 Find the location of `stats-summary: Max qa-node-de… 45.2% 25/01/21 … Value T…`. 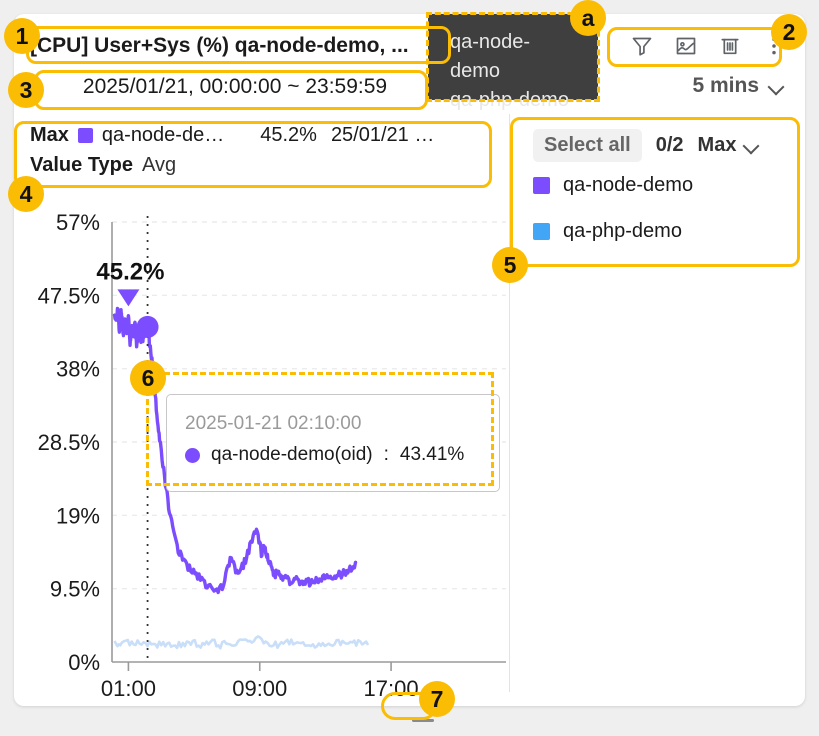

stats-summary: Max qa-node-de… 45.2% 25/01/21 … Value T… is located at coordinates (258, 151).